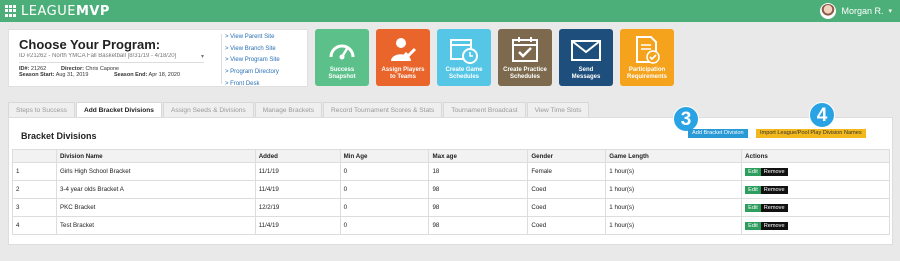 Image resolution: width=900 pixels, height=261 pixels. I want to click on tile-assign-players: Assign Players to Teams, so click(403, 57).